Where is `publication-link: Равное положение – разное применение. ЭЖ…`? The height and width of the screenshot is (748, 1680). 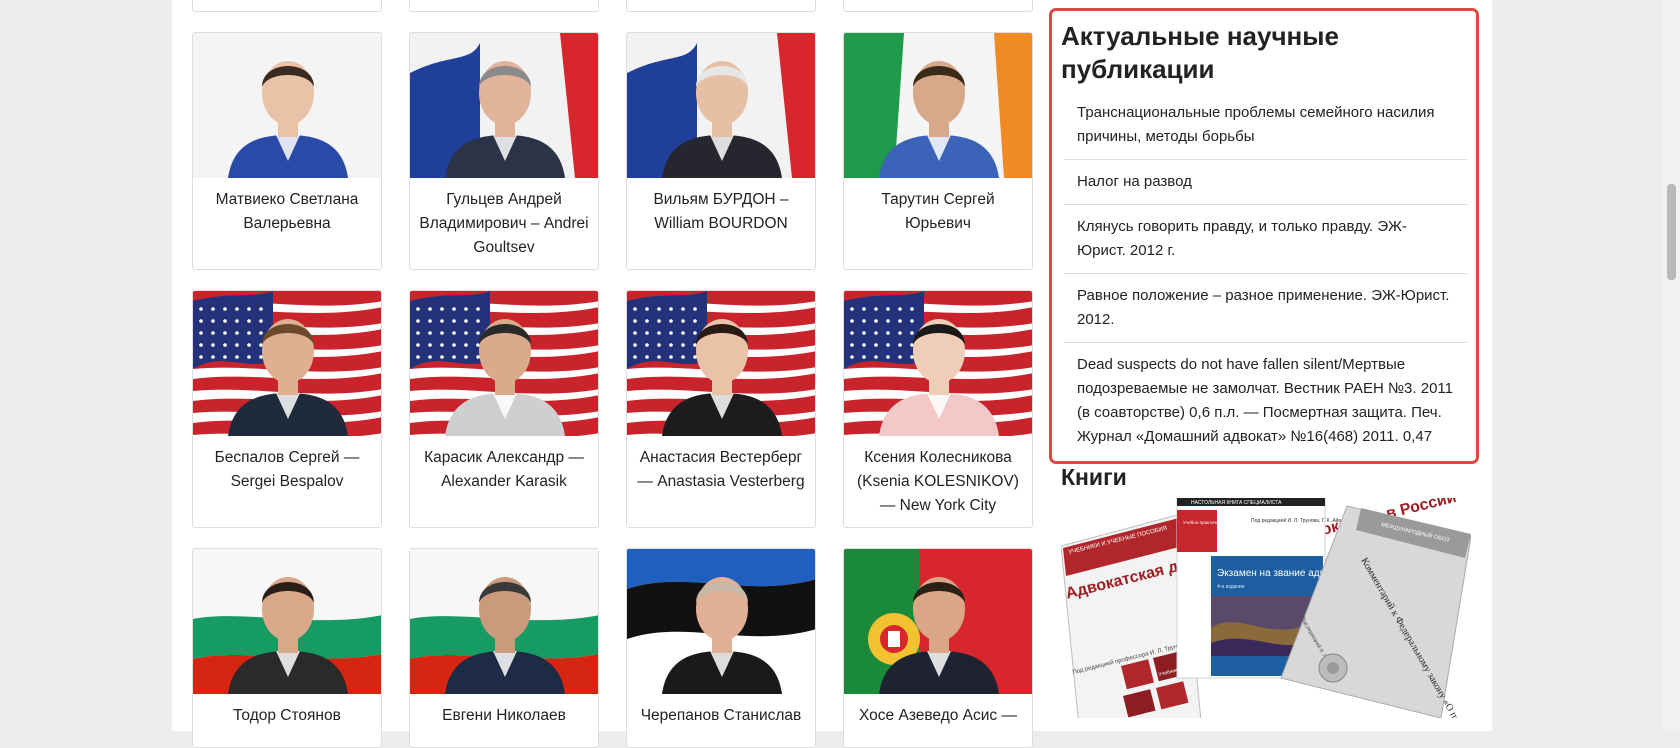
publication-link: Равное положение – разное применение. ЭЖ… is located at coordinates (1265, 307).